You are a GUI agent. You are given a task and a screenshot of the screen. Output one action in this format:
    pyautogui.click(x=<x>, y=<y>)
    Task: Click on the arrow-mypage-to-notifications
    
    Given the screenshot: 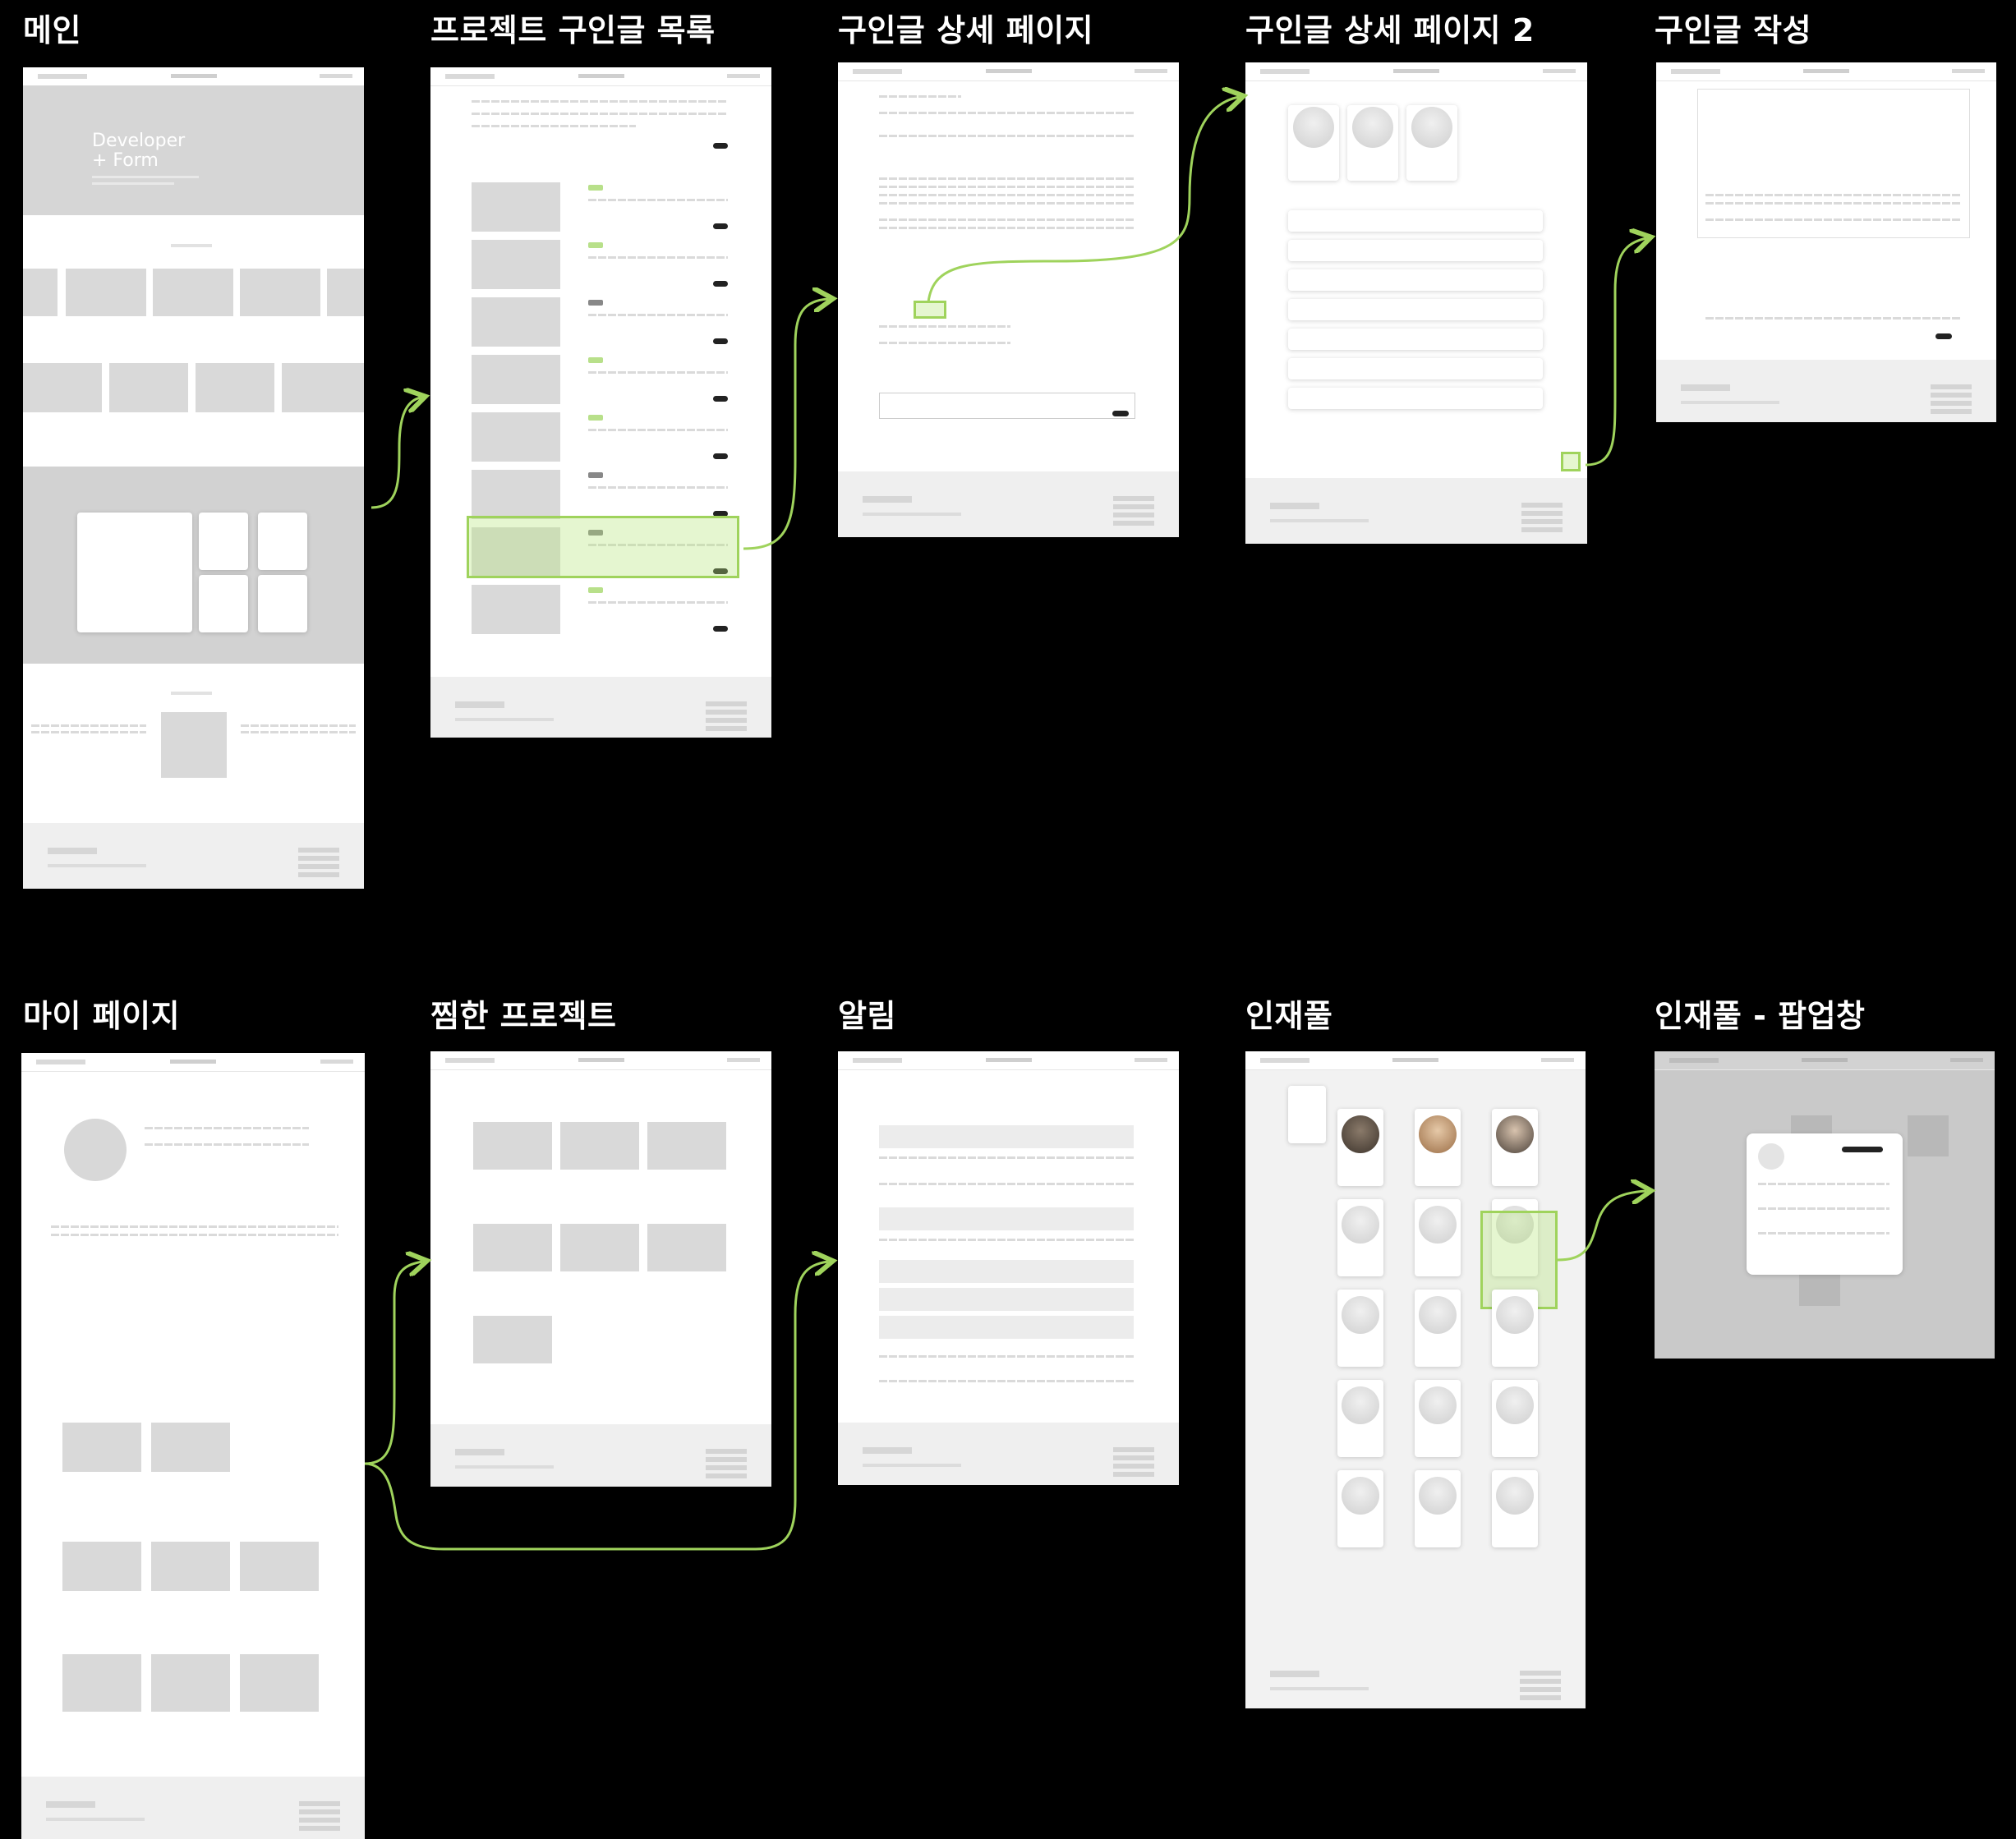 What is the action you would take?
    pyautogui.click(x=596, y=1406)
    